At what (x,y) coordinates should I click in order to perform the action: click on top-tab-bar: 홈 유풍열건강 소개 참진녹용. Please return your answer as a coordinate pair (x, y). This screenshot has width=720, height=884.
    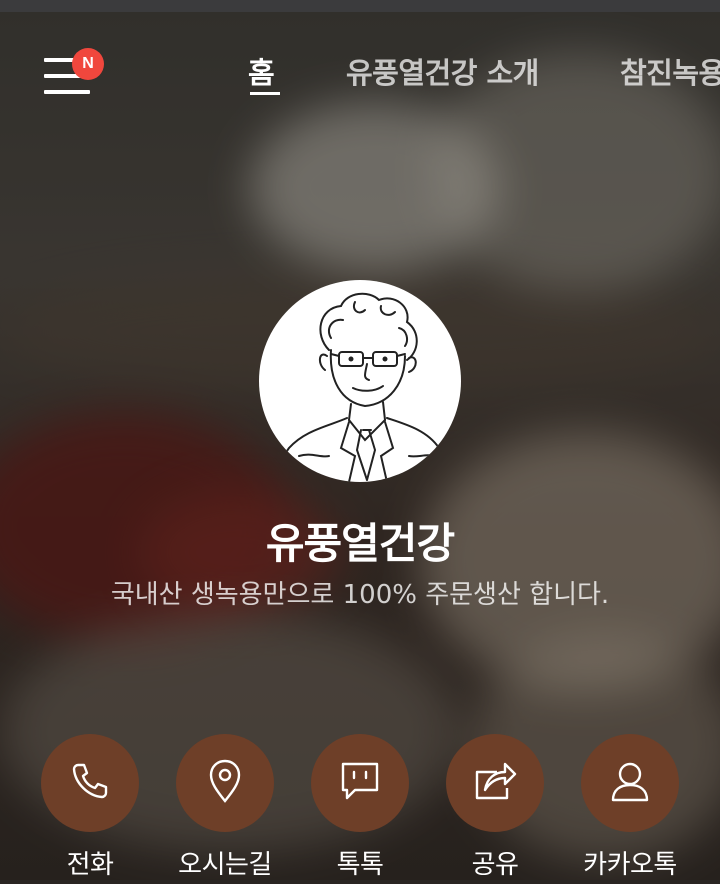
    Looking at the image, I should click on (480, 76).